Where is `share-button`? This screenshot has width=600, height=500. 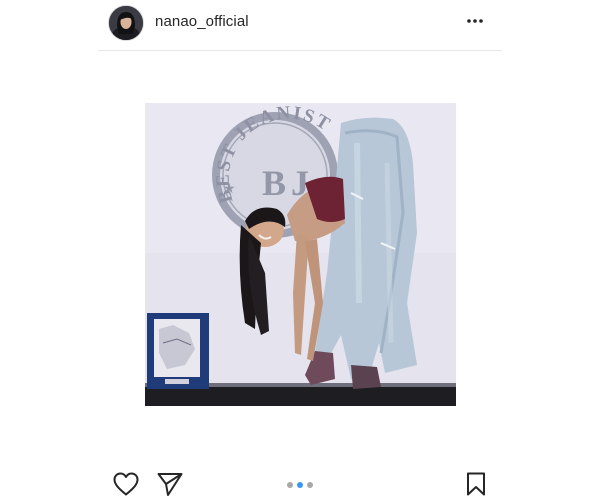 share-button is located at coordinates (170, 484).